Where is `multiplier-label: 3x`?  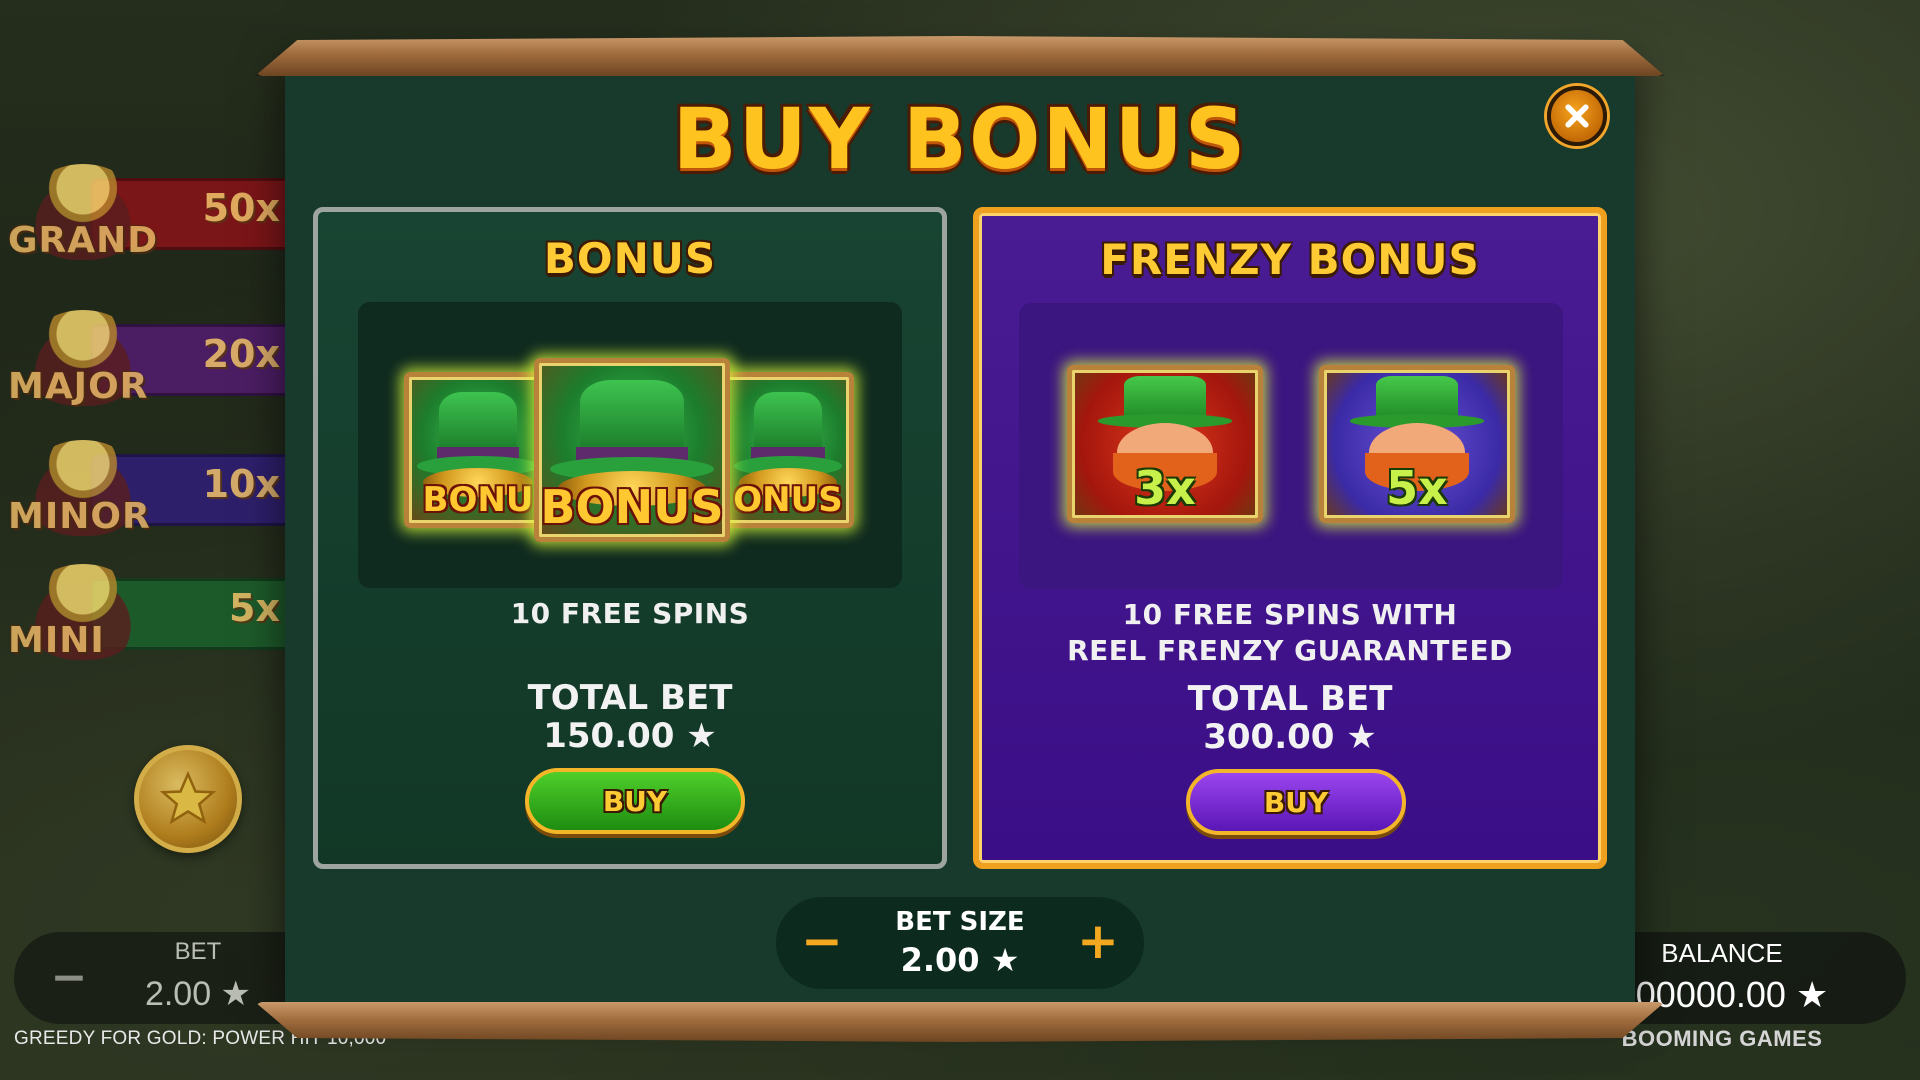
multiplier-label: 3x is located at coordinates (1165, 488).